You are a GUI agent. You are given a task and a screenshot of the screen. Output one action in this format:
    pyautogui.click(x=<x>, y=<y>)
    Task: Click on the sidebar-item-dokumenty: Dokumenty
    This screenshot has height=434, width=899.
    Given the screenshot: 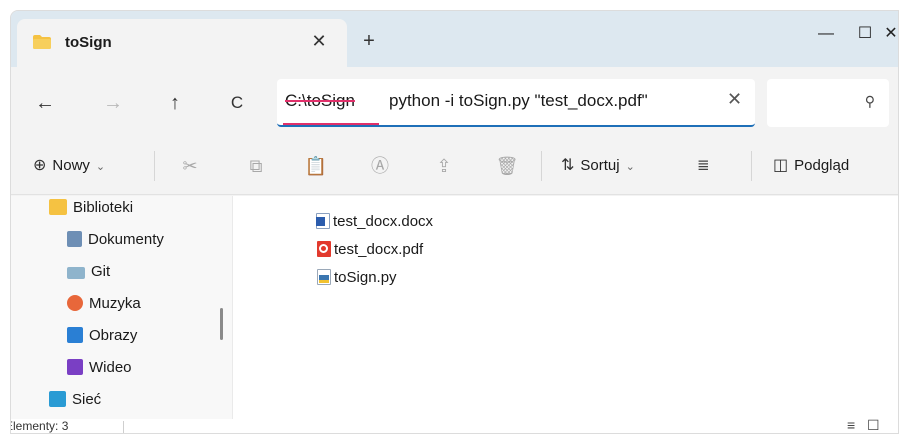 What is the action you would take?
    pyautogui.click(x=115, y=240)
    